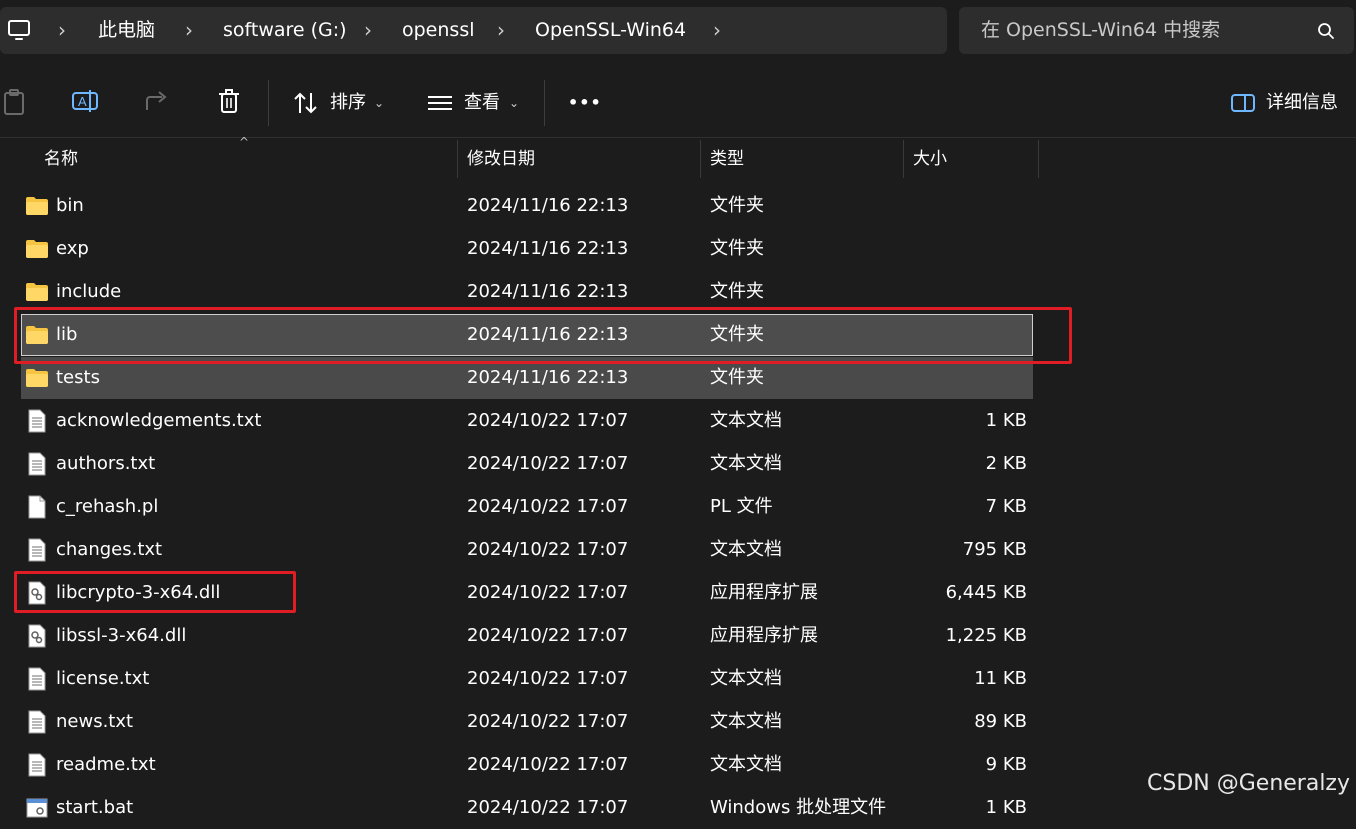  I want to click on file-size: 7 KB, so click(1006, 506).